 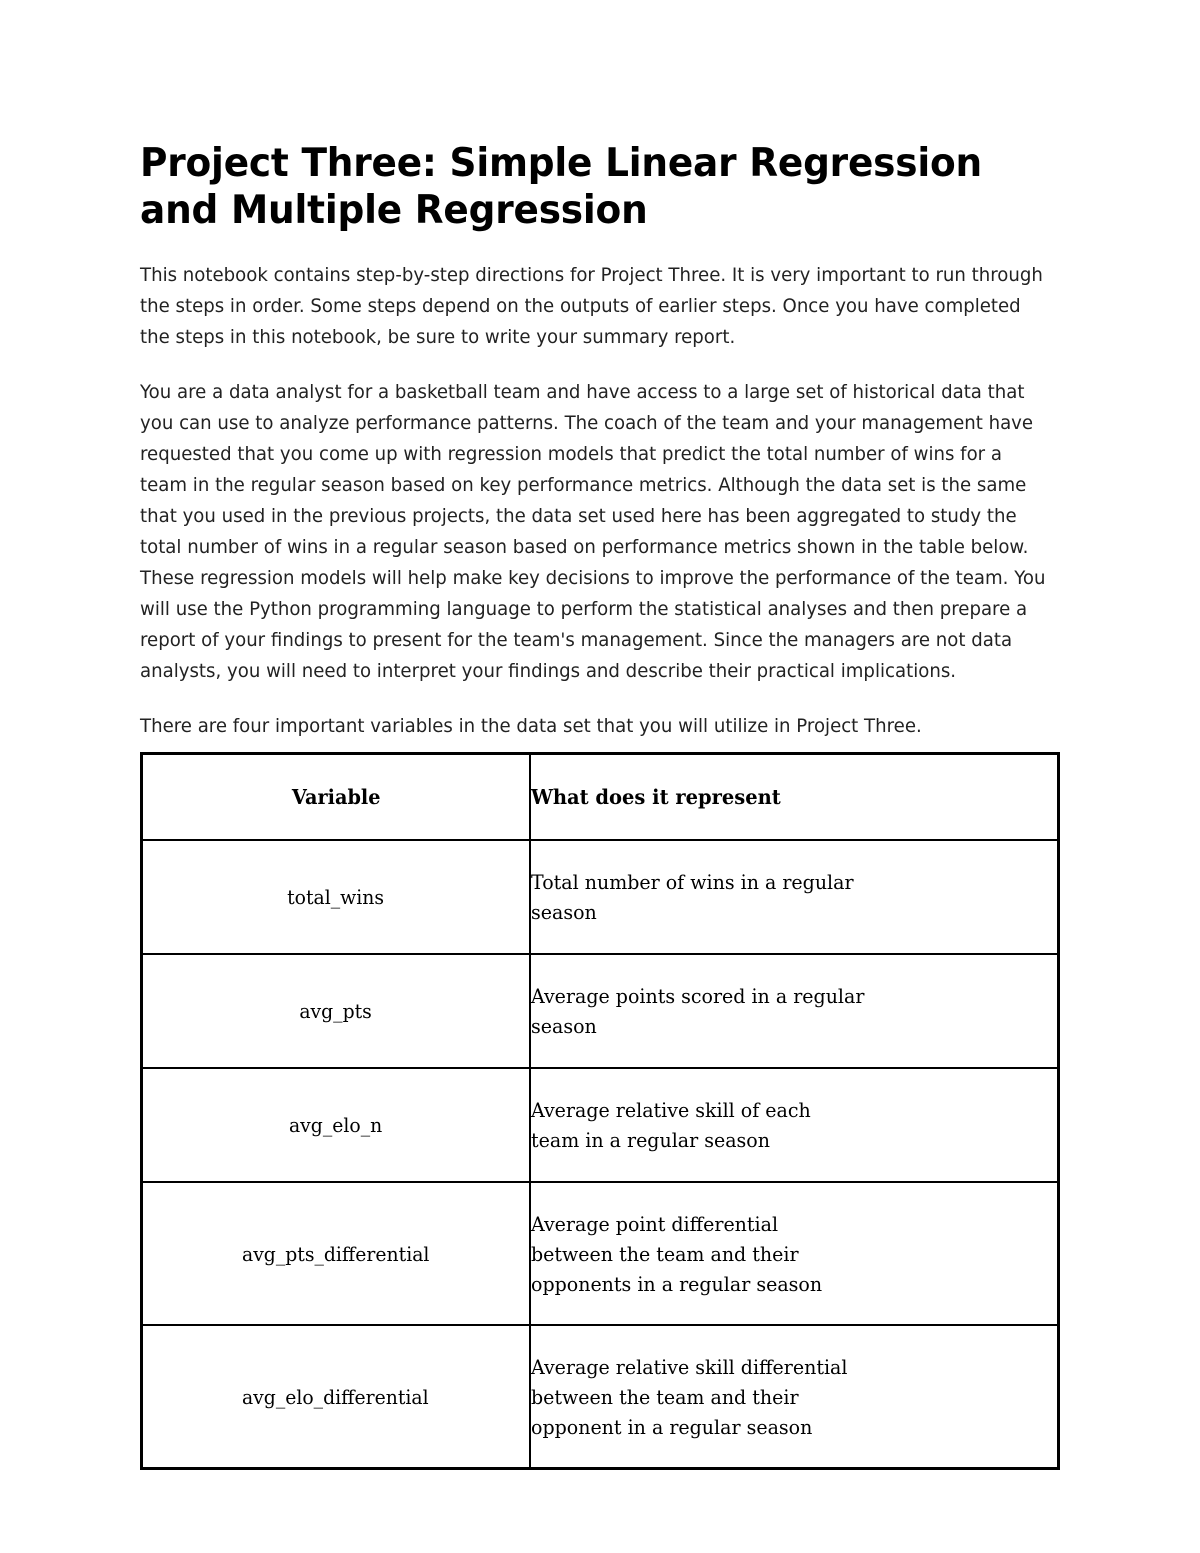 I want to click on variable-name-cell: avg_pts_differential, so click(x=335, y=1253).